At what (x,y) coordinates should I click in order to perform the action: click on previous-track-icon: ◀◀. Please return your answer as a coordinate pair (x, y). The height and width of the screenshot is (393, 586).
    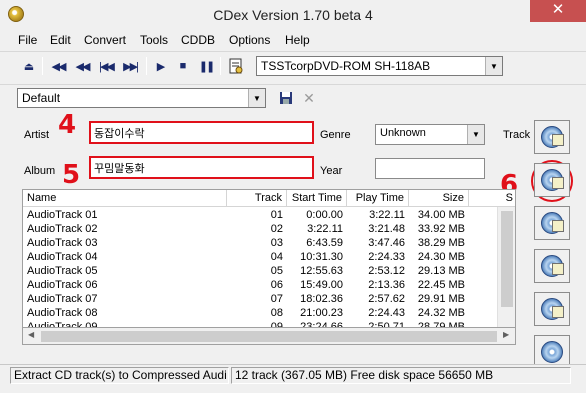
    Looking at the image, I should click on (82, 66).